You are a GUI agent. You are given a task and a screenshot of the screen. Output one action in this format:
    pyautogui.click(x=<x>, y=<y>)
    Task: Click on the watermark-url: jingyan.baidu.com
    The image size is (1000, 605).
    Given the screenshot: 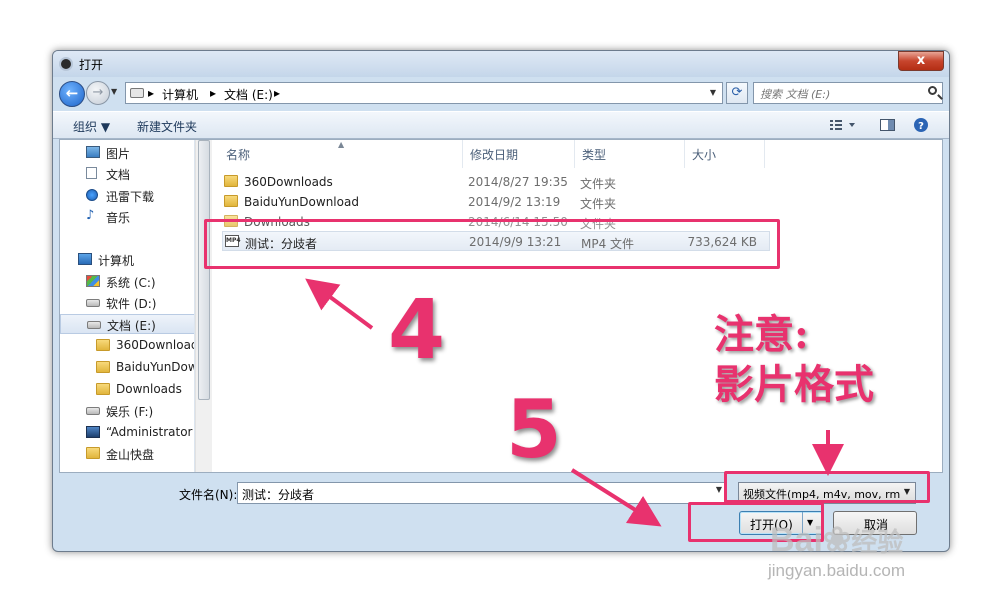 What is the action you would take?
    pyautogui.click(x=837, y=570)
    